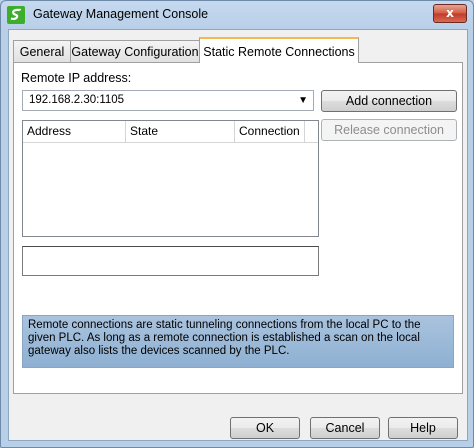 The width and height of the screenshot is (474, 448). What do you see at coordinates (168, 100) in the screenshot?
I see `remote-ip-combobox: 192.168.2.30:1105 ▼` at bounding box center [168, 100].